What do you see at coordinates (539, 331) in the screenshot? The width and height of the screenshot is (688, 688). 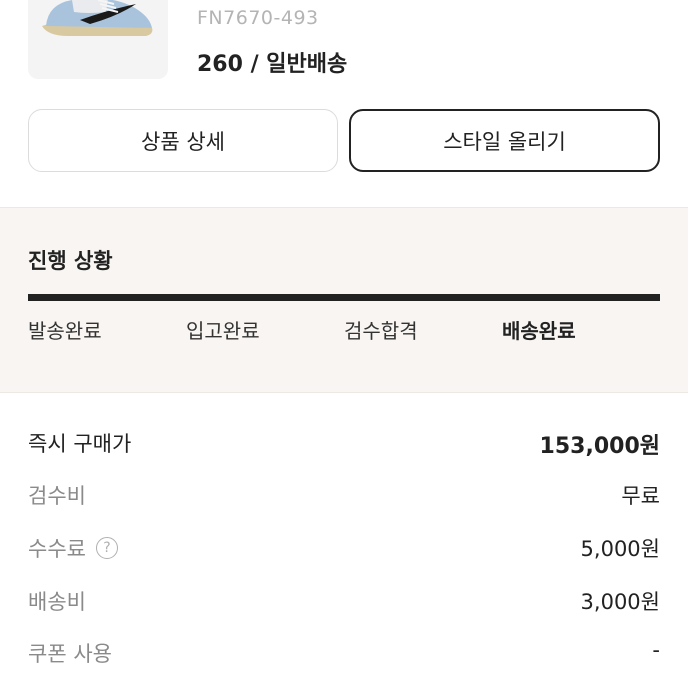 I see `step-delivered: 배송완료` at bounding box center [539, 331].